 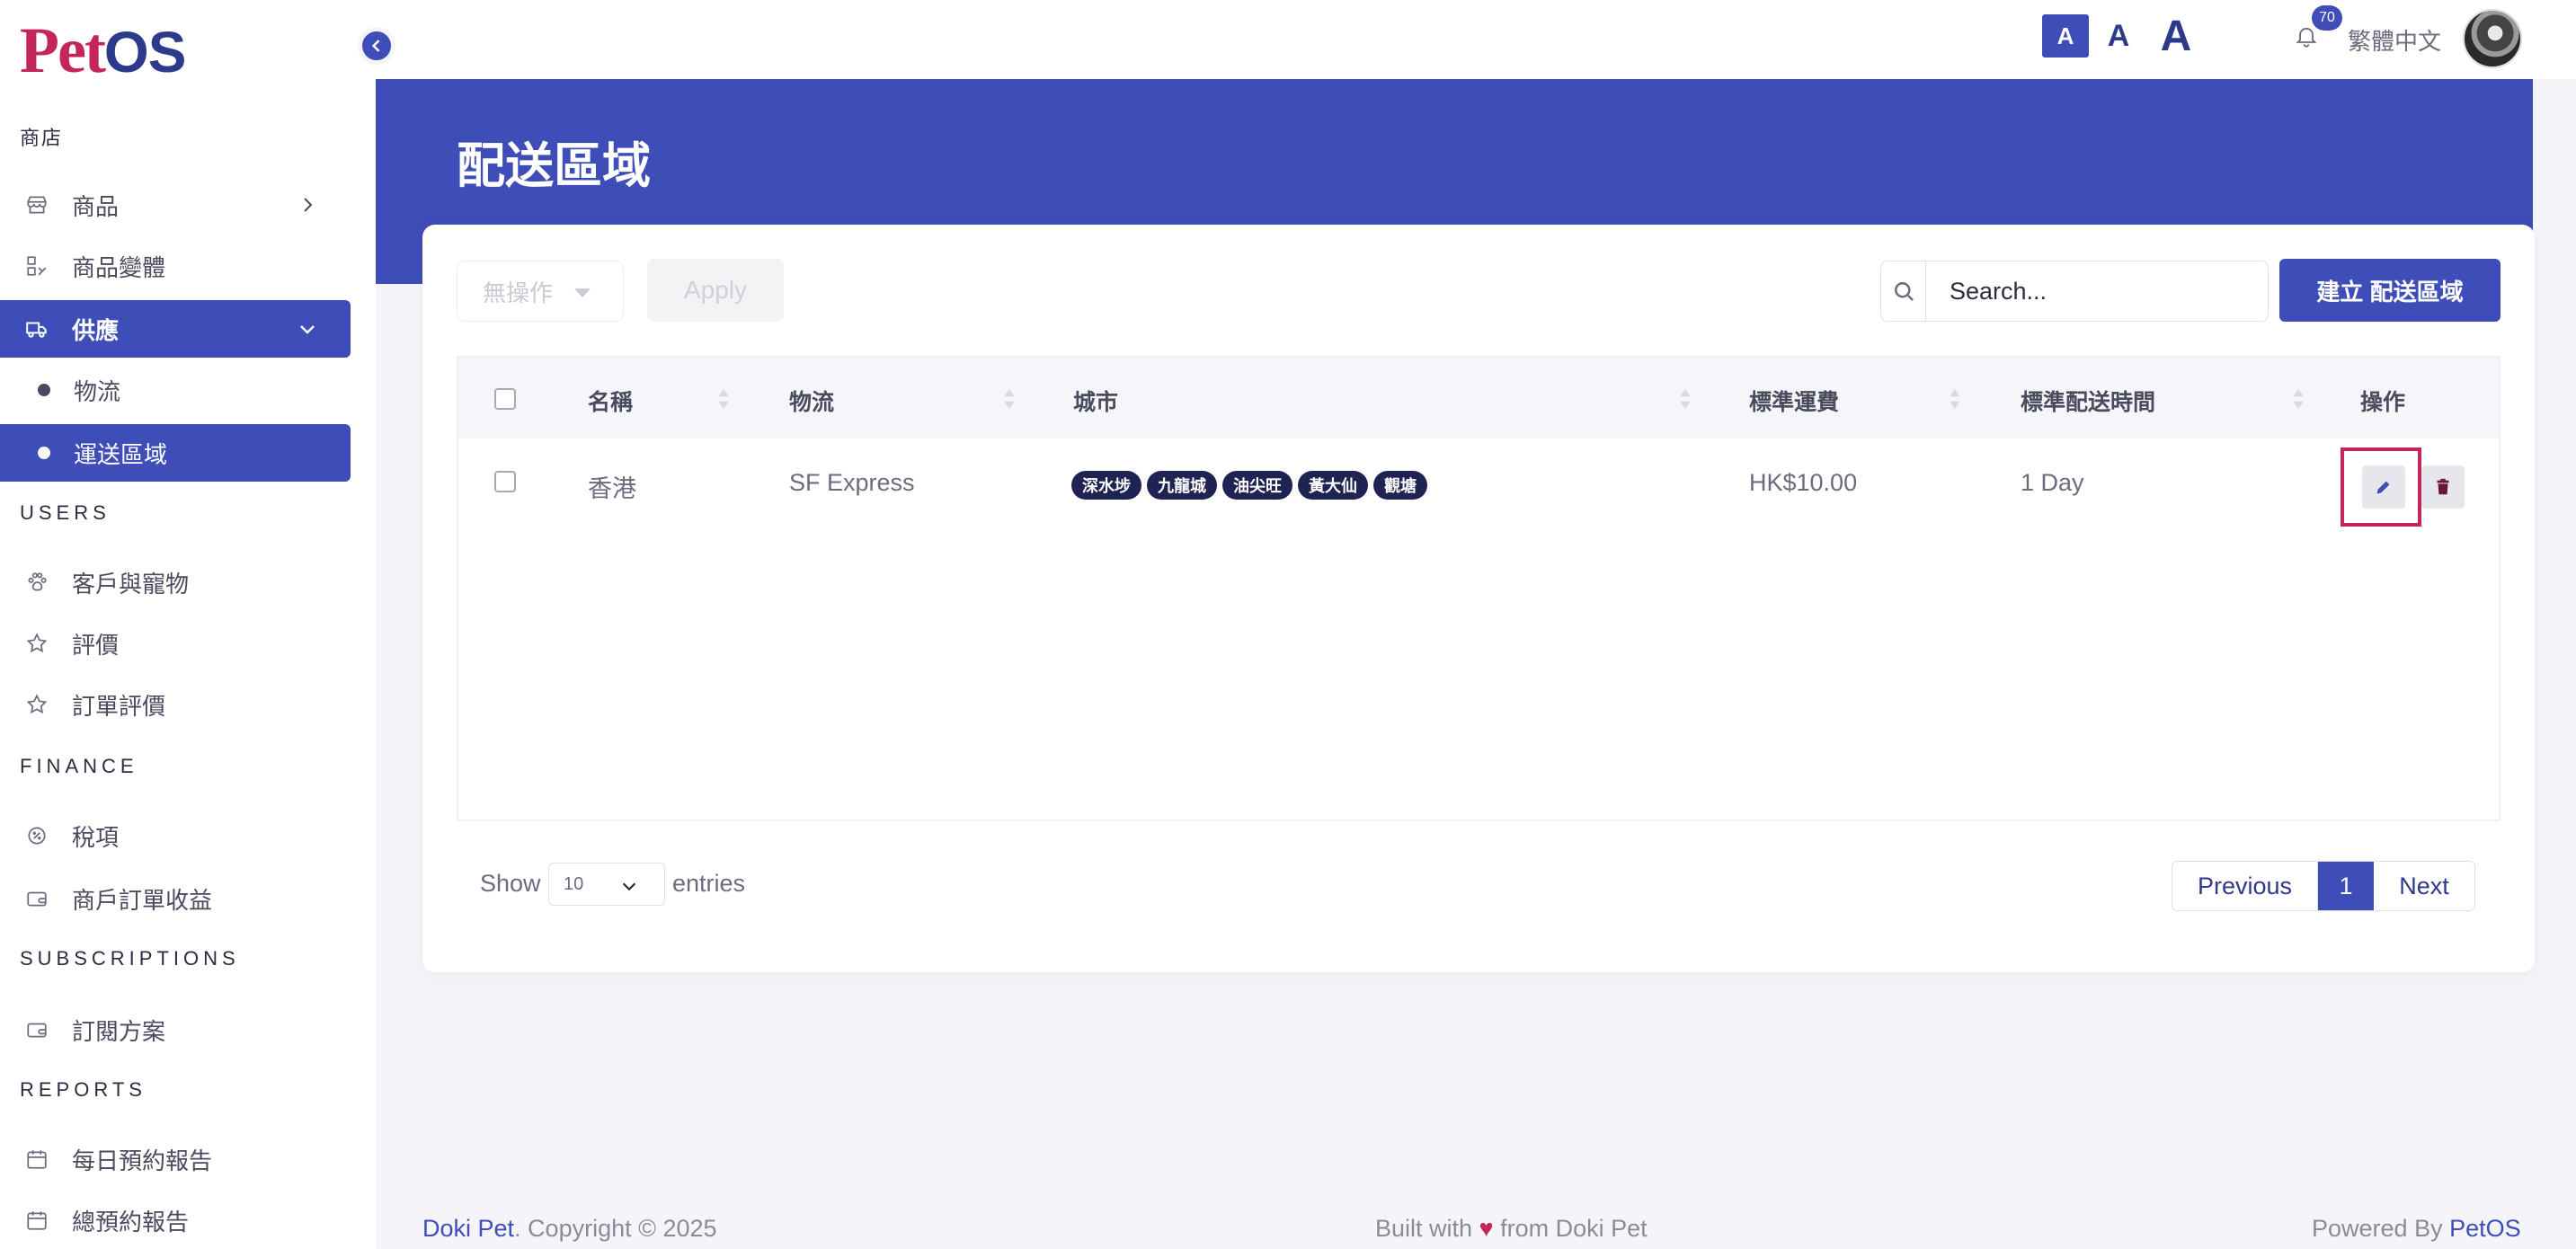 I want to click on petos-logo: PetOS, so click(x=103, y=51).